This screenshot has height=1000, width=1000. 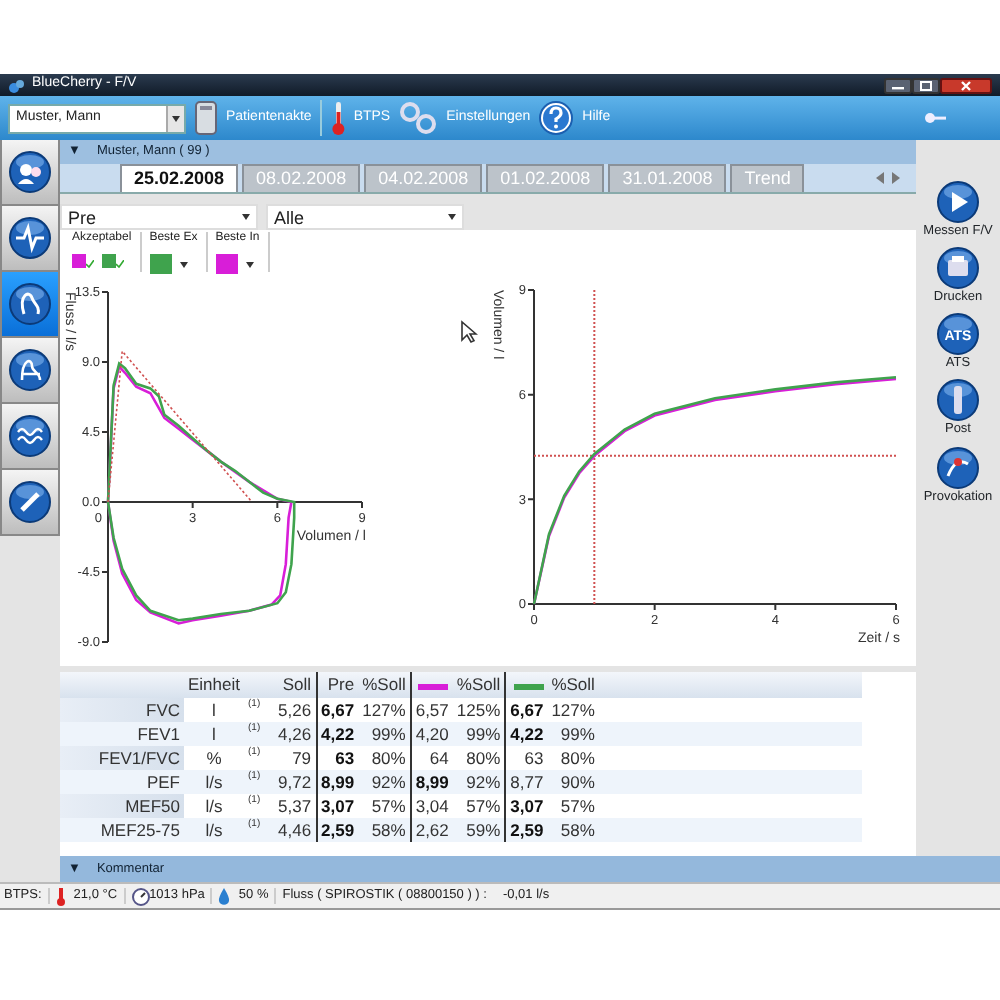 What do you see at coordinates (926, 85) in the screenshot?
I see `maximize-icon` at bounding box center [926, 85].